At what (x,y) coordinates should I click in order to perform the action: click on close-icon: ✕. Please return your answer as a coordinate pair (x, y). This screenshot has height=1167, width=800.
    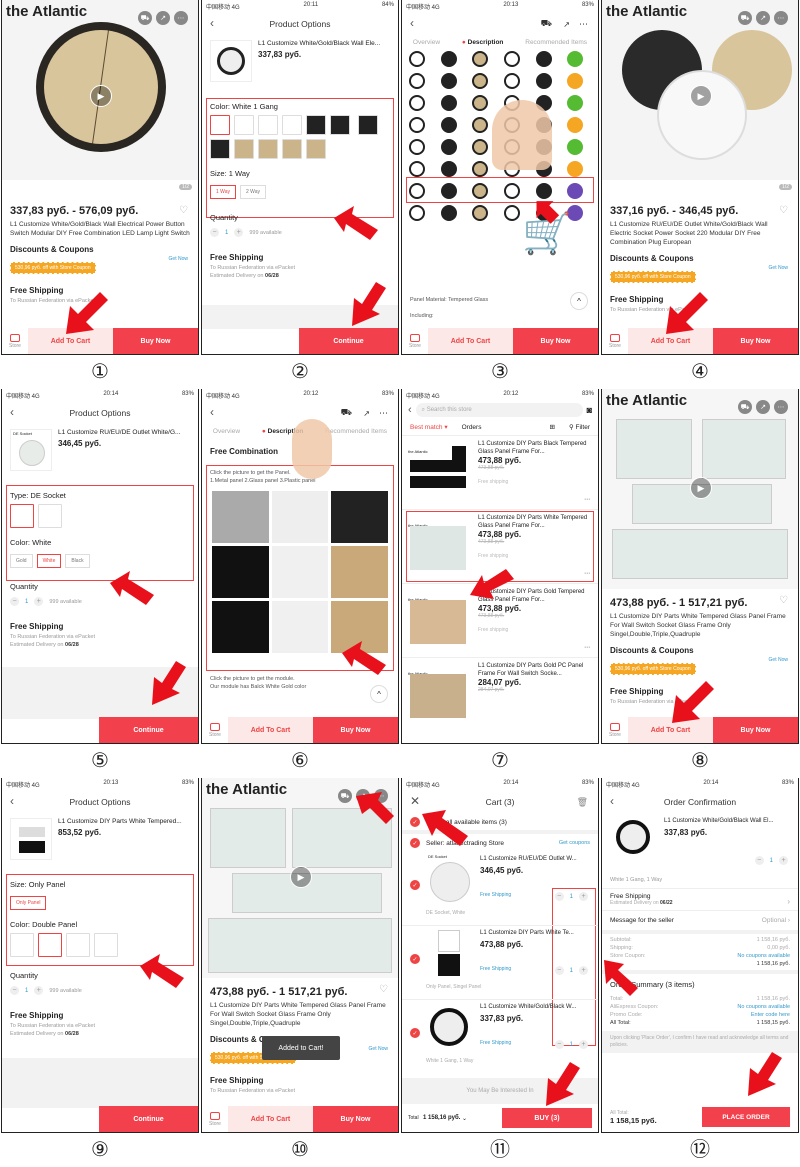
    Looking at the image, I should click on (415, 801).